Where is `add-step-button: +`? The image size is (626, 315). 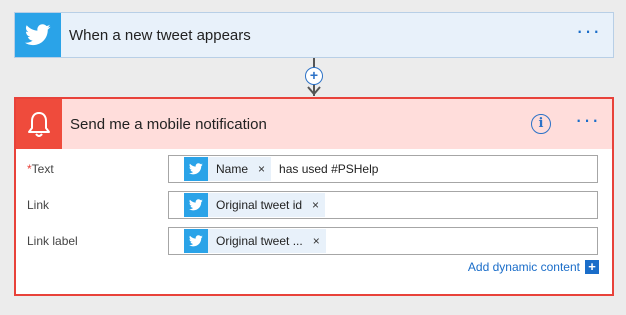 add-step-button: + is located at coordinates (314, 76).